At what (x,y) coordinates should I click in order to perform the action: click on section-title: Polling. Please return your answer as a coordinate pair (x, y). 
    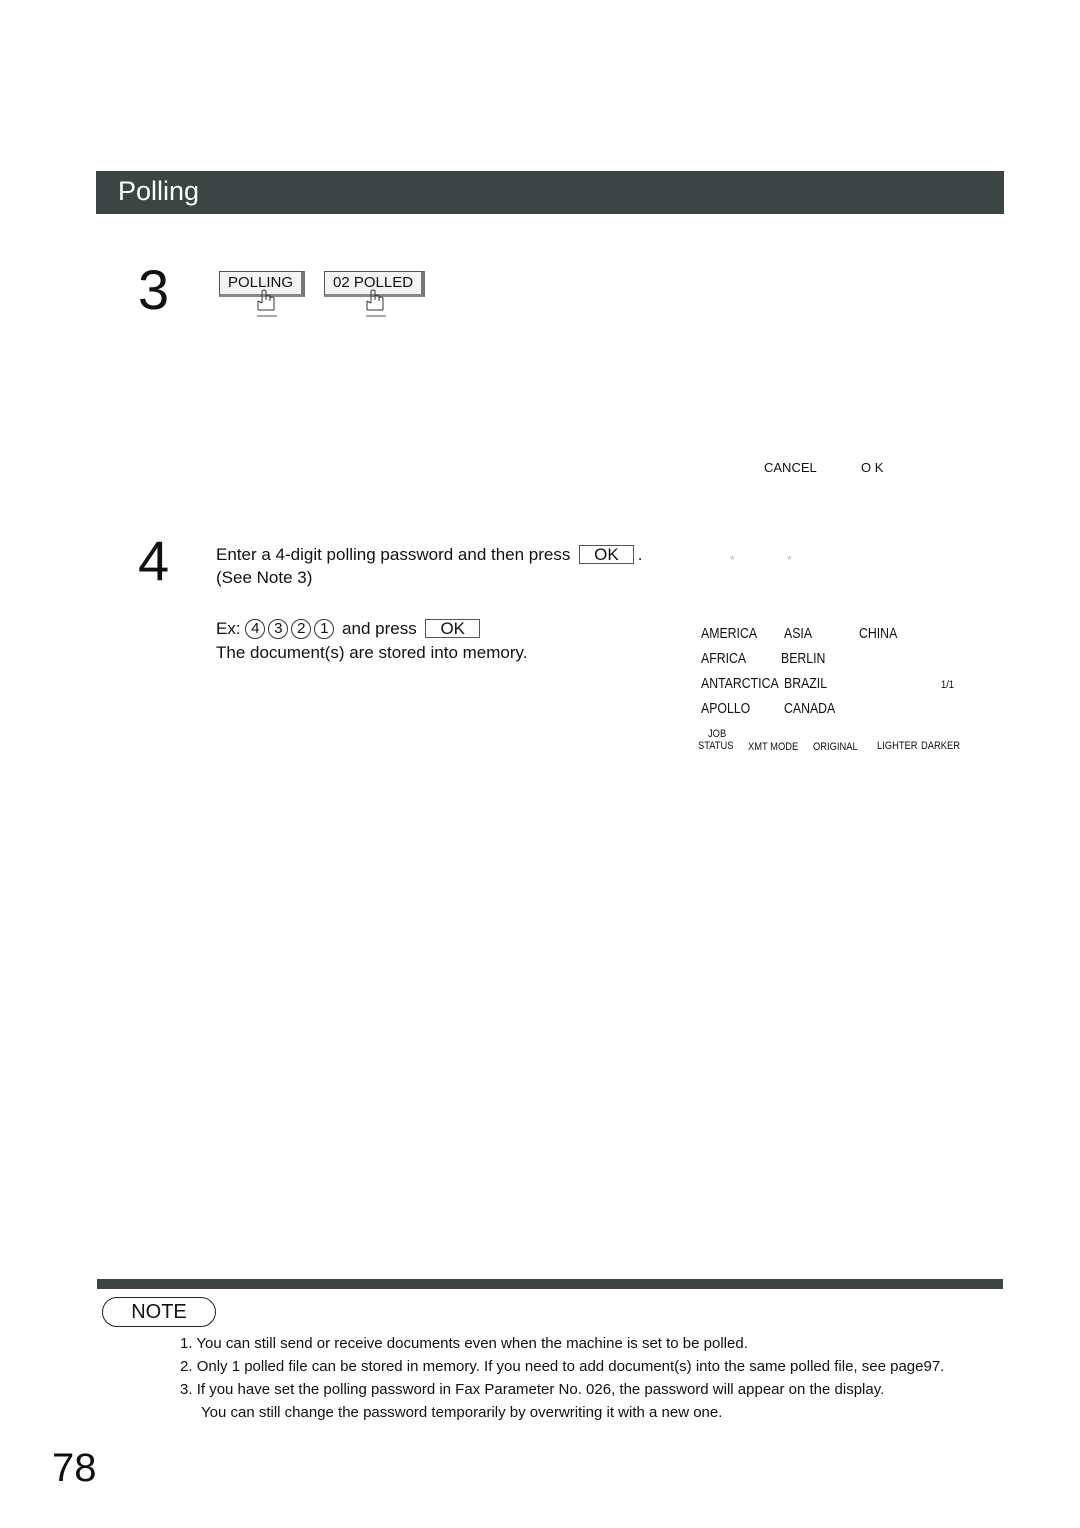
    Looking at the image, I should click on (159, 191).